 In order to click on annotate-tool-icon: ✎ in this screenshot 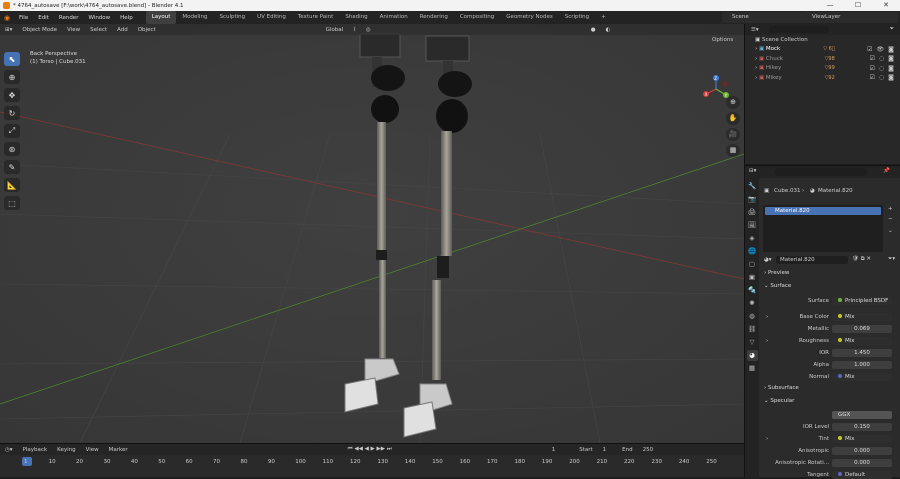, I will do `click(12, 167)`.